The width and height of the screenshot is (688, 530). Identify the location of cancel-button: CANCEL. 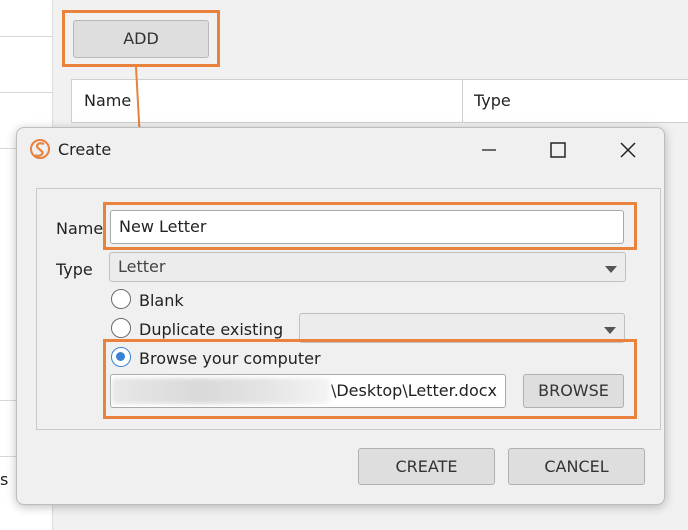
(576, 466).